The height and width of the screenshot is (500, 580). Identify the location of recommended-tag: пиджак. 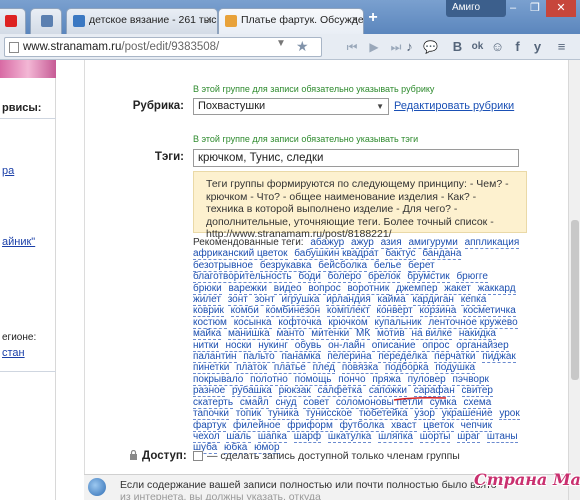
(499, 357).